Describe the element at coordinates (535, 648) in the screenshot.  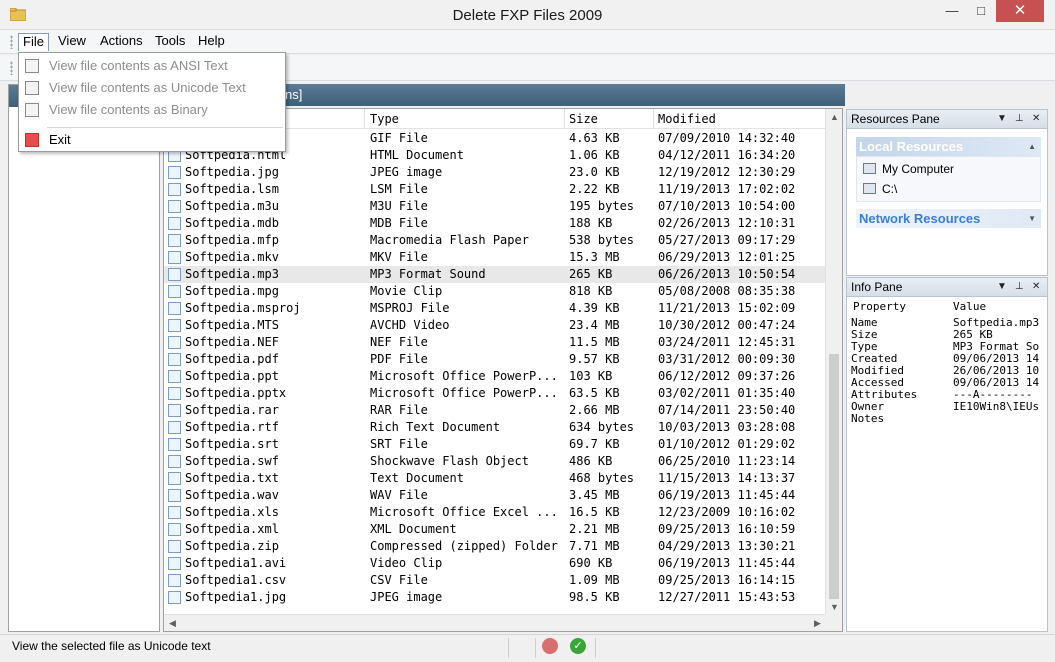
I see `status-divider` at that location.